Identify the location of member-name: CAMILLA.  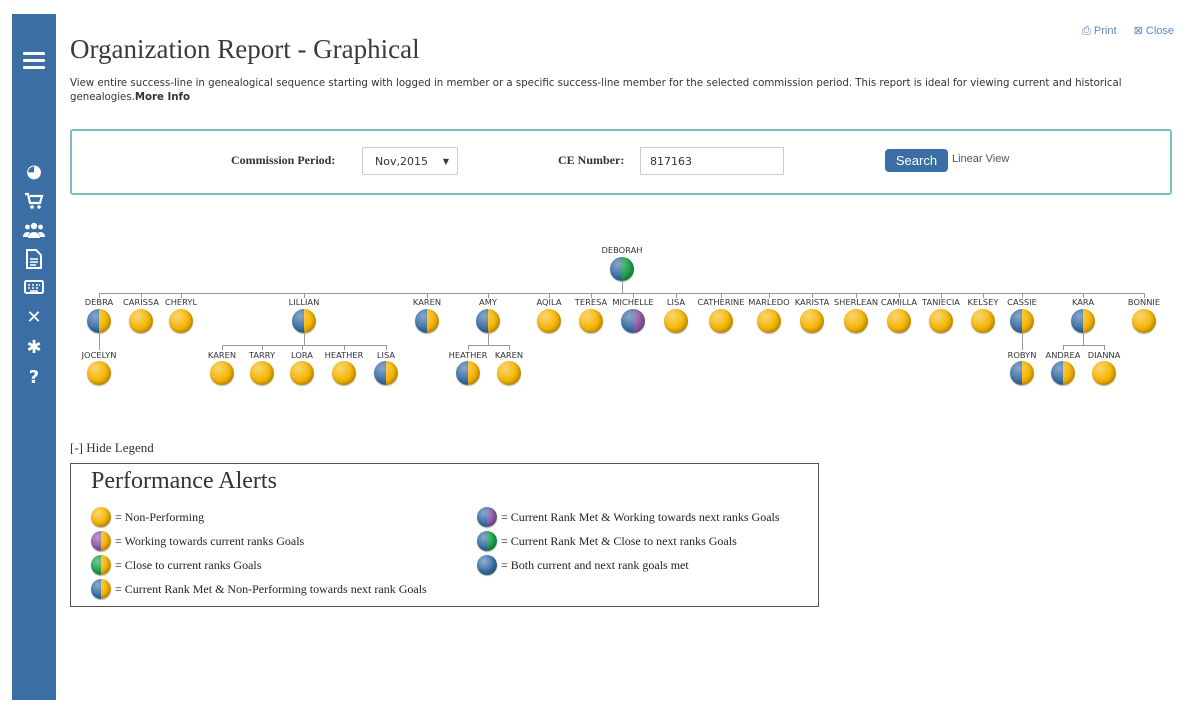
(899, 302).